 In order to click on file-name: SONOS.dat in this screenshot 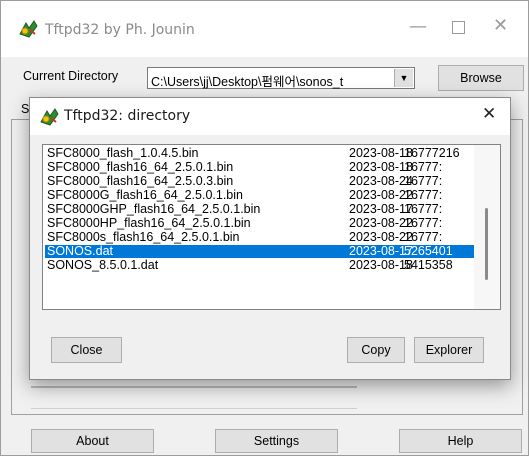, I will do `click(80, 251)`.